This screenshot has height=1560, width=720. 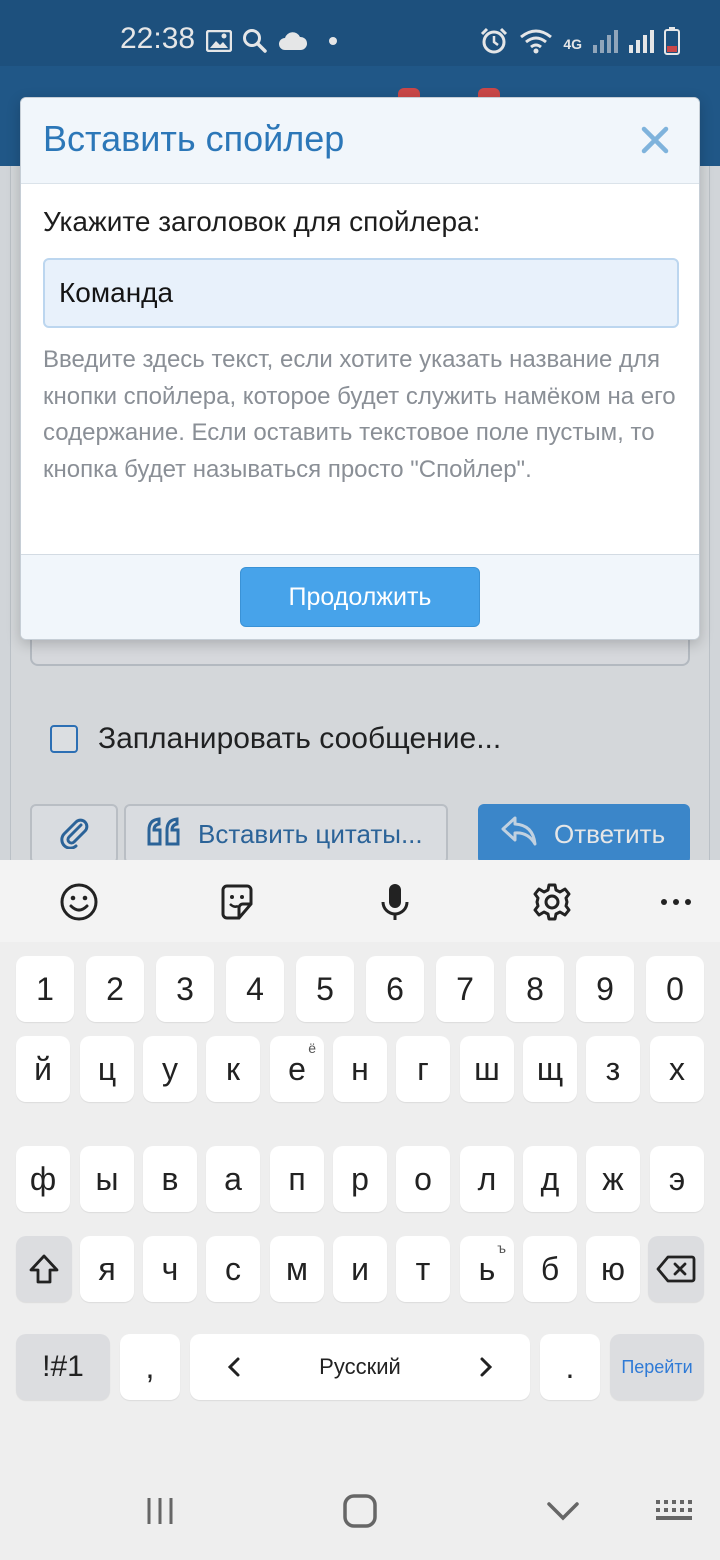 I want to click on go-key: Перейти, so click(x=657, y=1367).